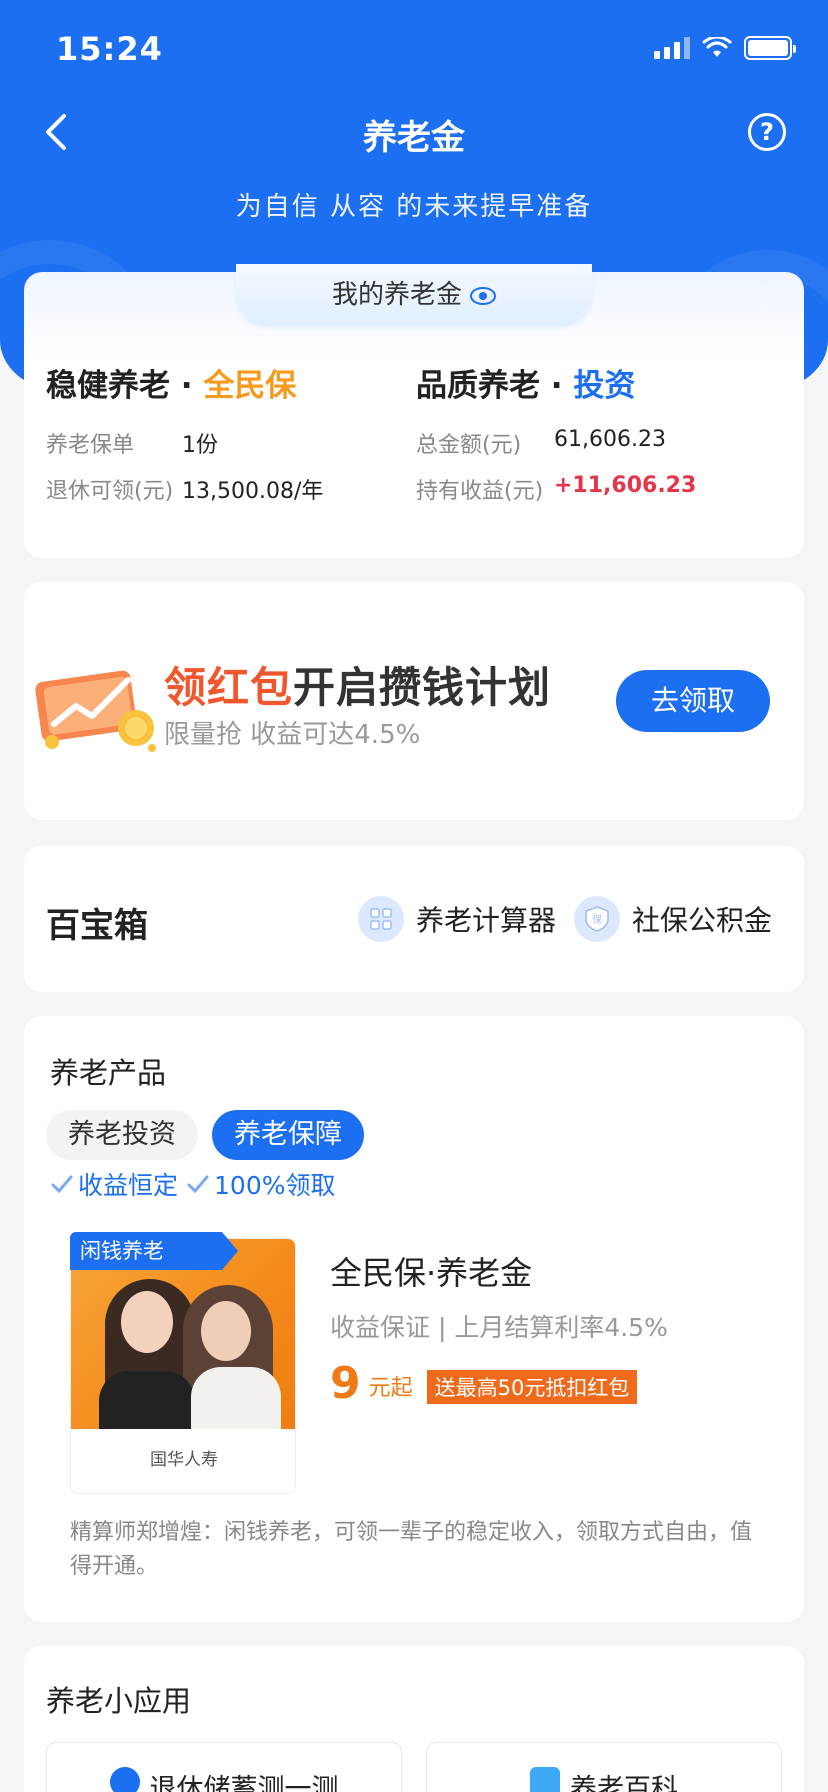  Describe the element at coordinates (431, 1271) in the screenshot. I see `product-name: 全民保·养老金` at that location.